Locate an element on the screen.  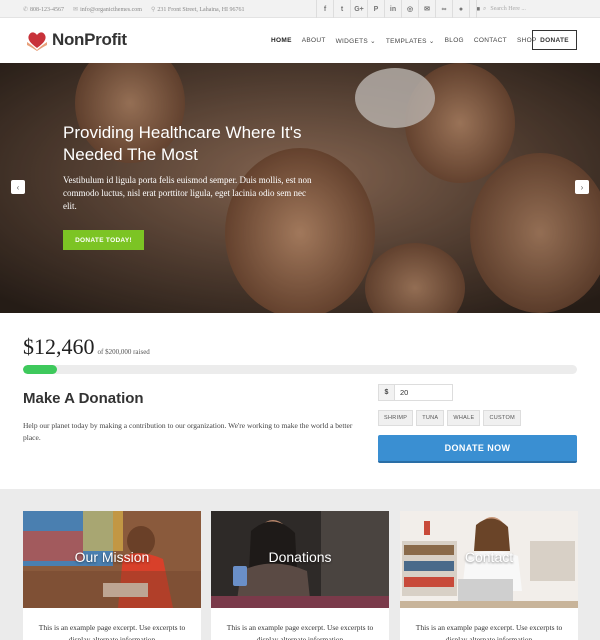
linkedin-icon: in is located at coordinates (392, 9).